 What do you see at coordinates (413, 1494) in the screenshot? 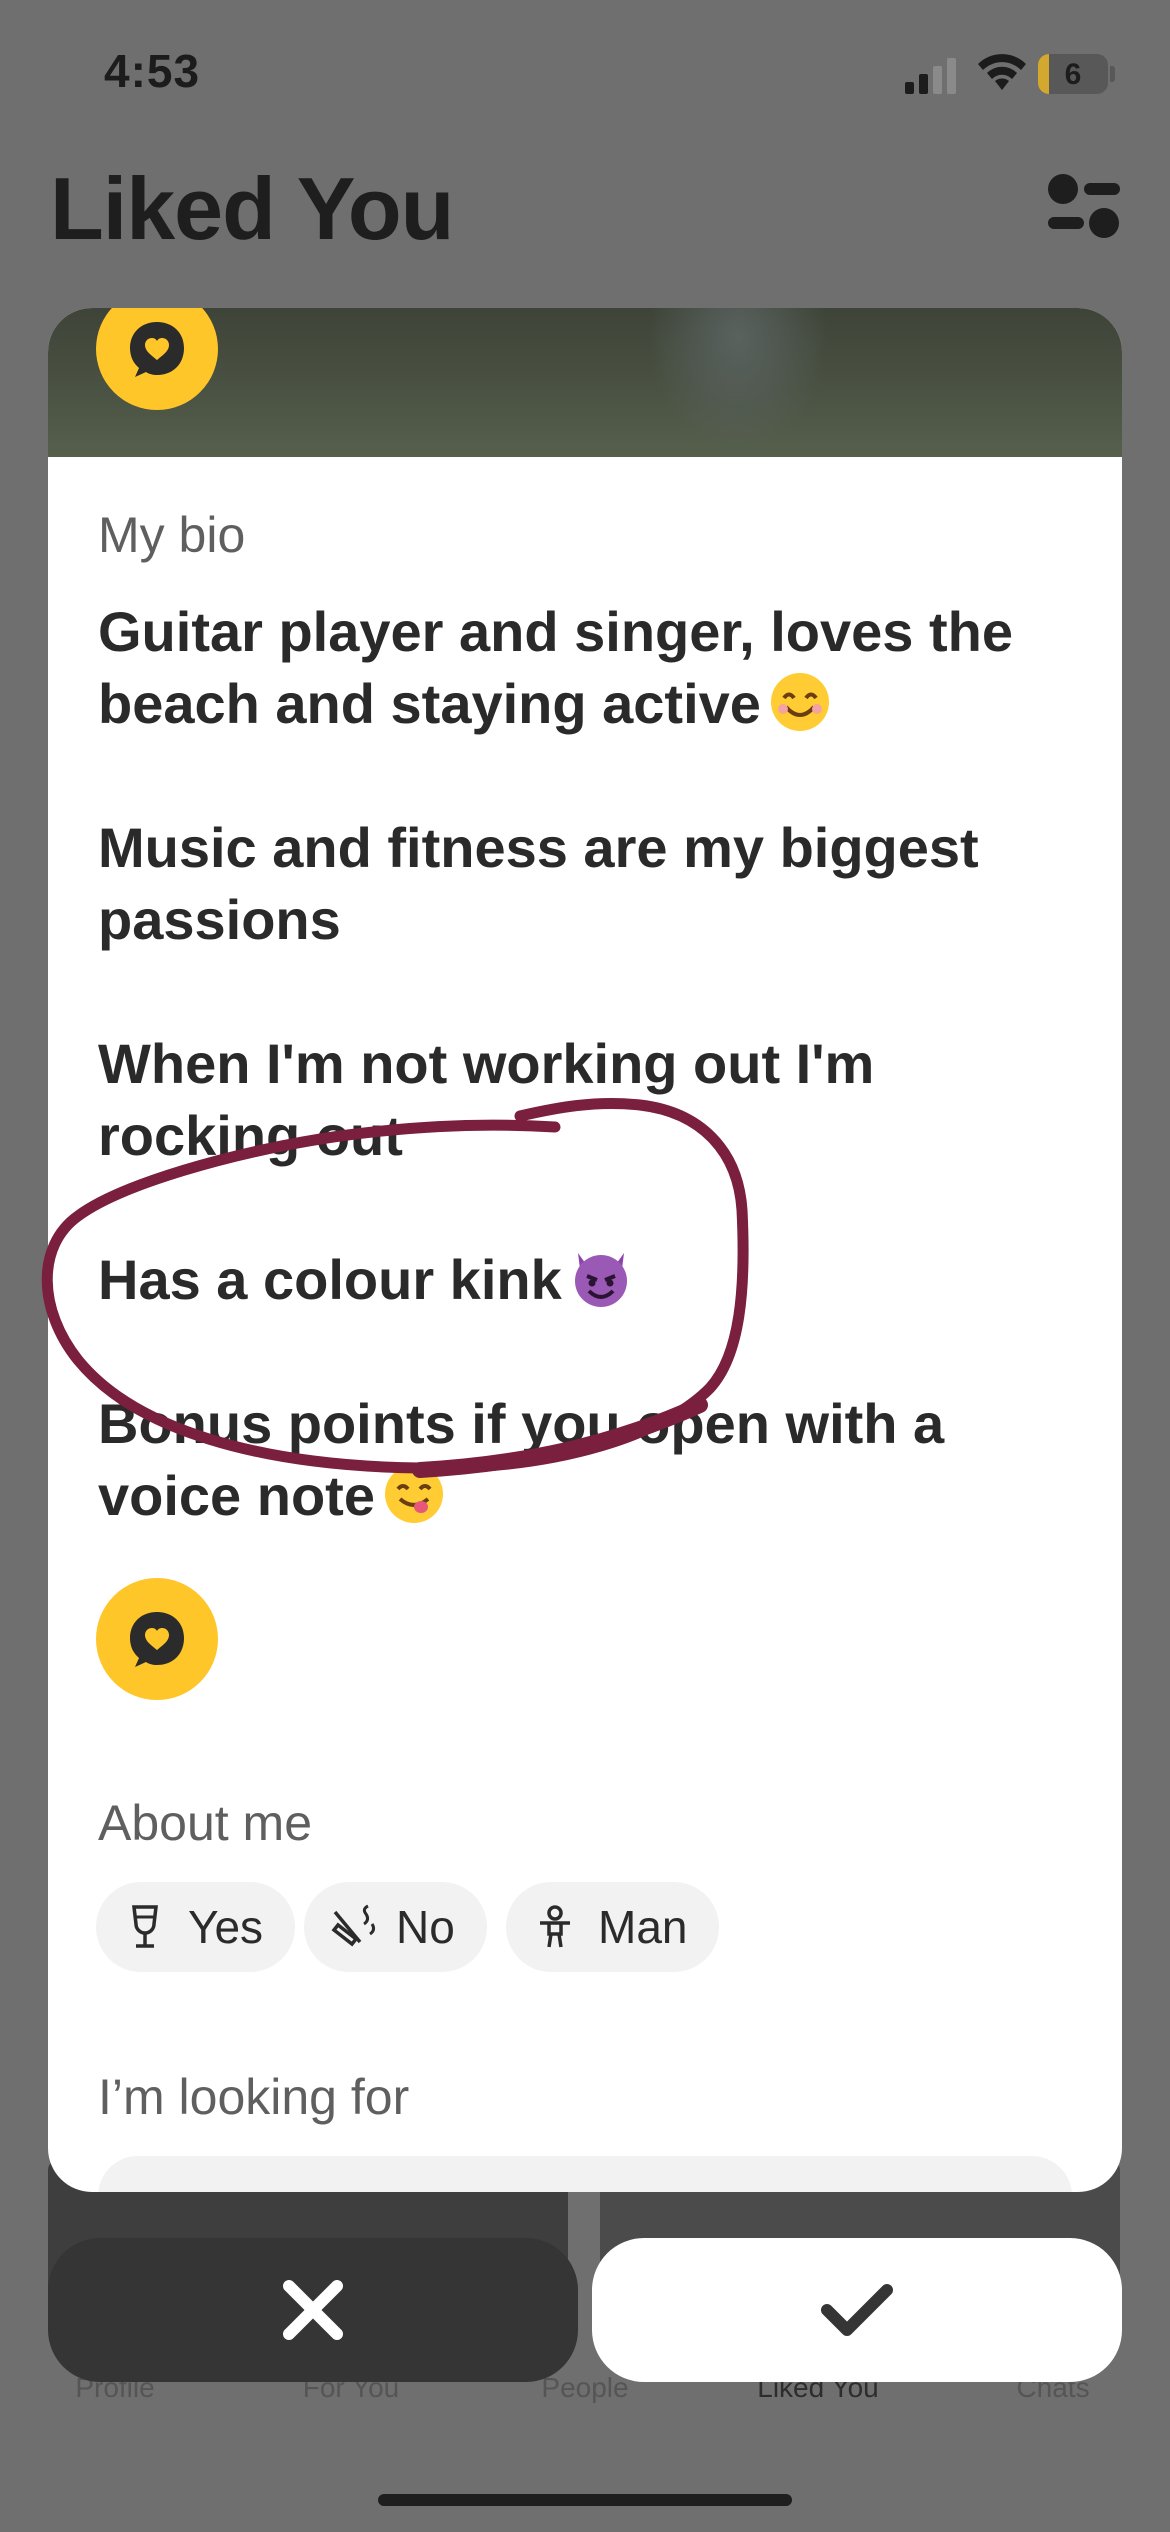
I see `face-savoring-food-emoji-icon` at bounding box center [413, 1494].